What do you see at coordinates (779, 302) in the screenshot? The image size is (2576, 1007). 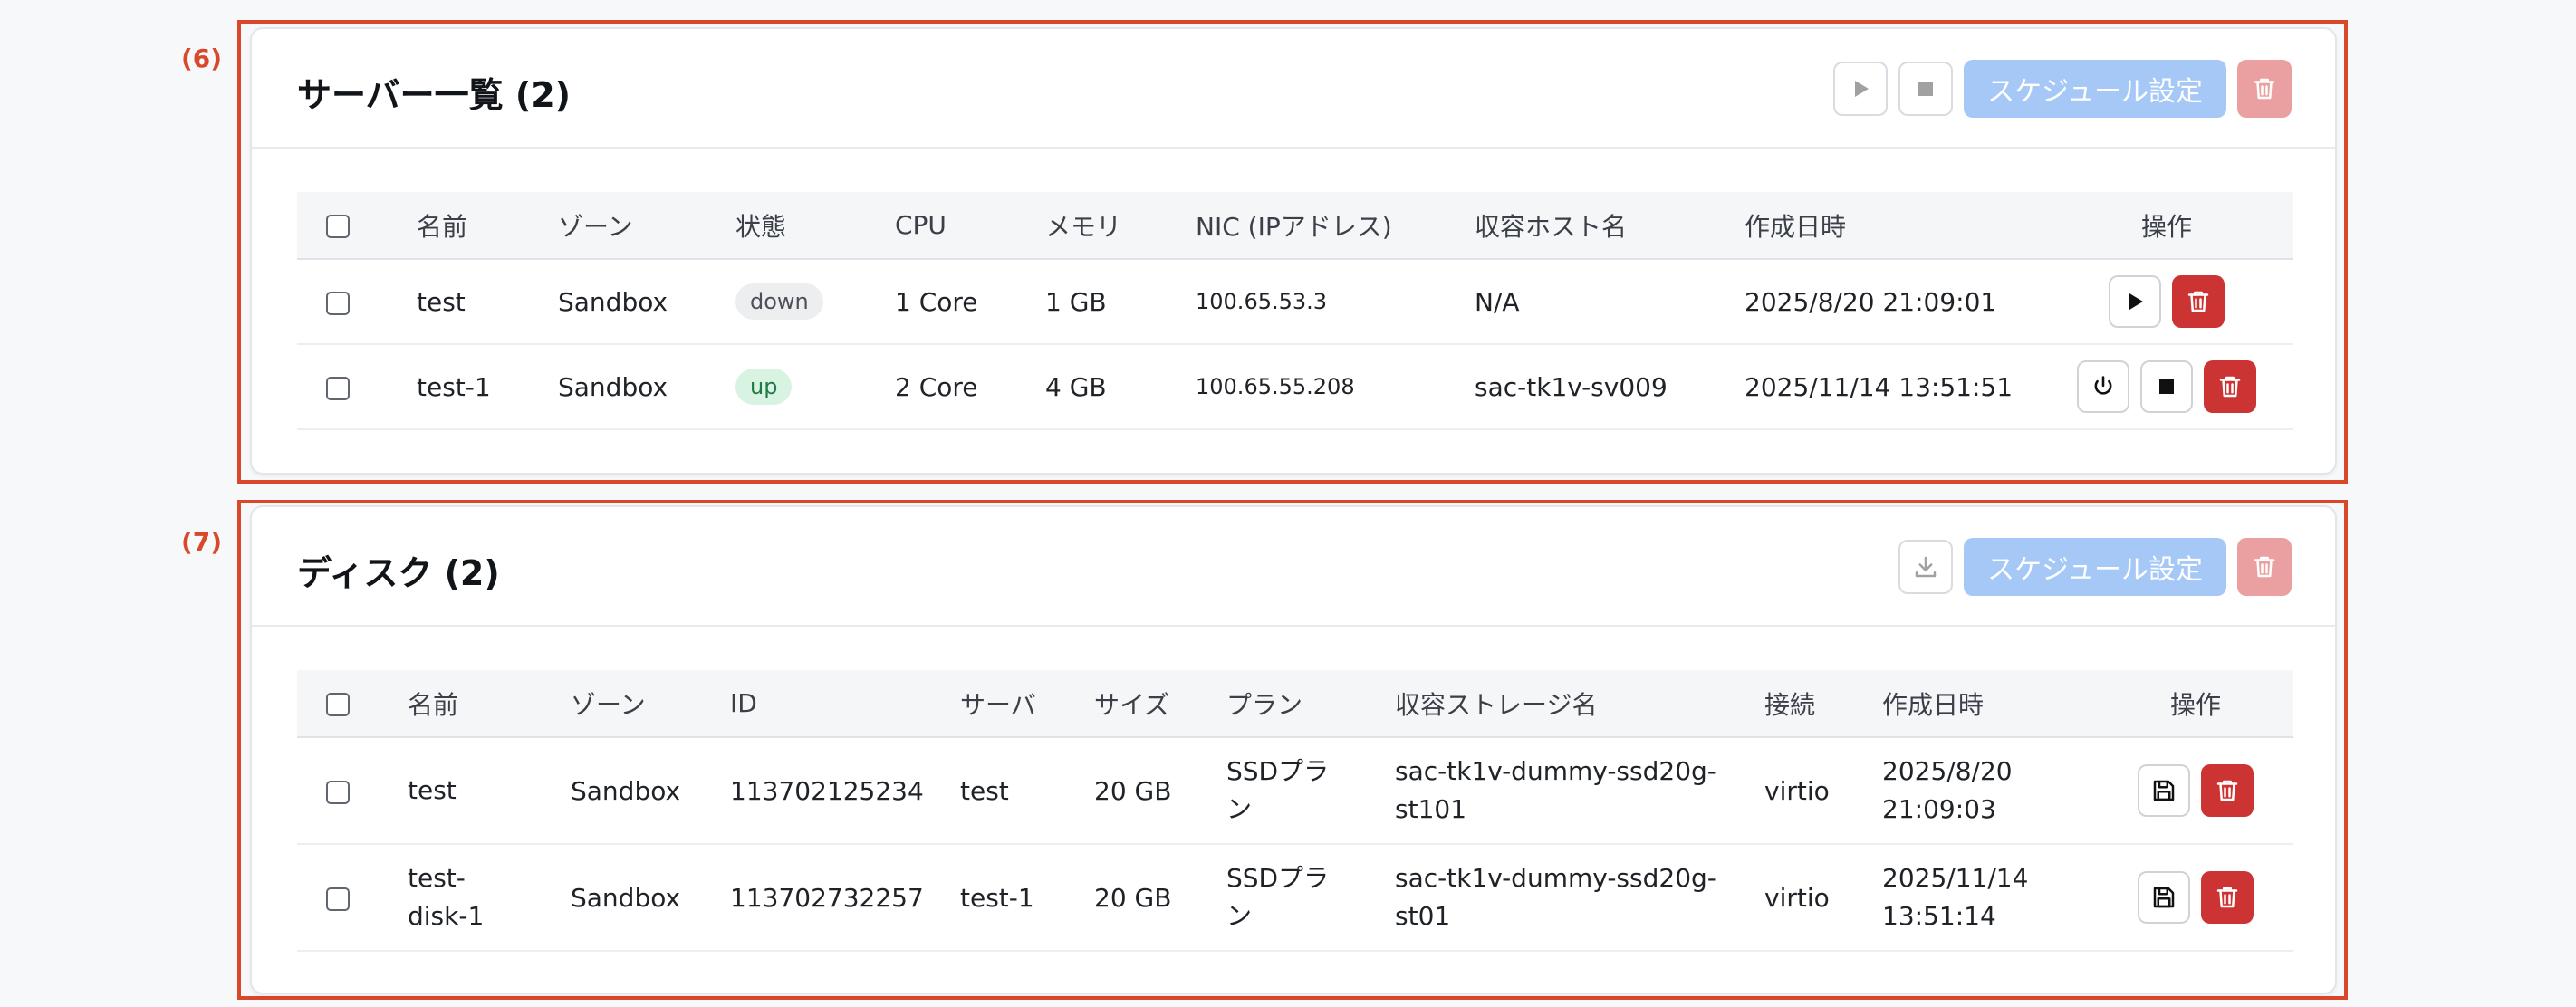 I see `status-badge: down` at bounding box center [779, 302].